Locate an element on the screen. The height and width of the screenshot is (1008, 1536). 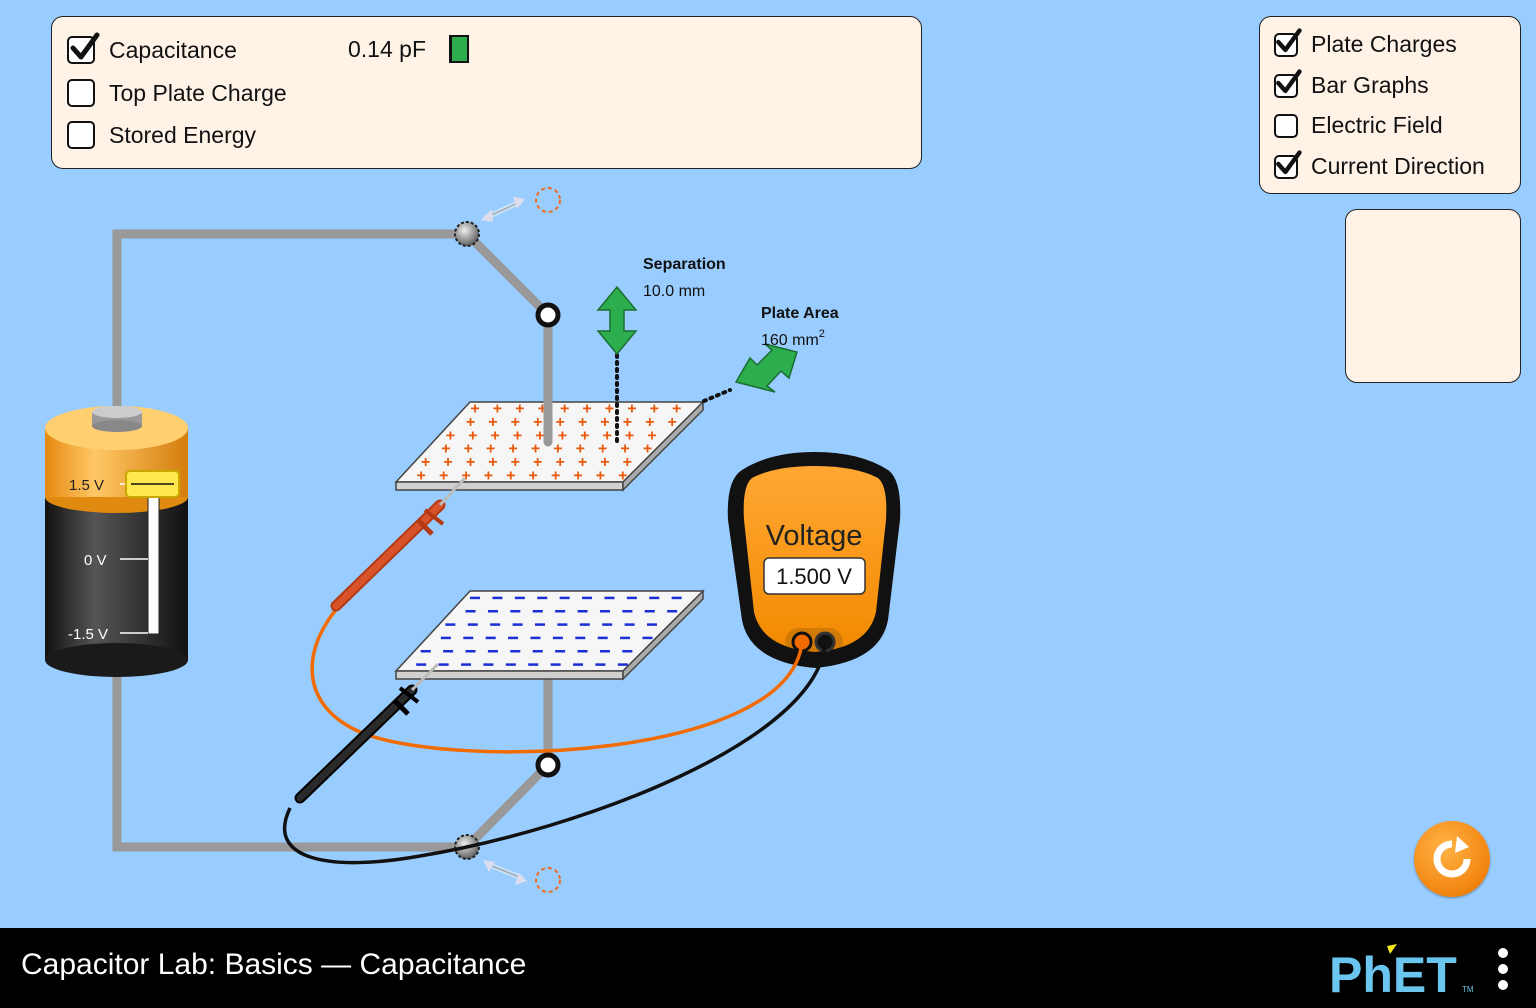
bar-graphs-checkbox: Bar Graphs is located at coordinates (1351, 83).